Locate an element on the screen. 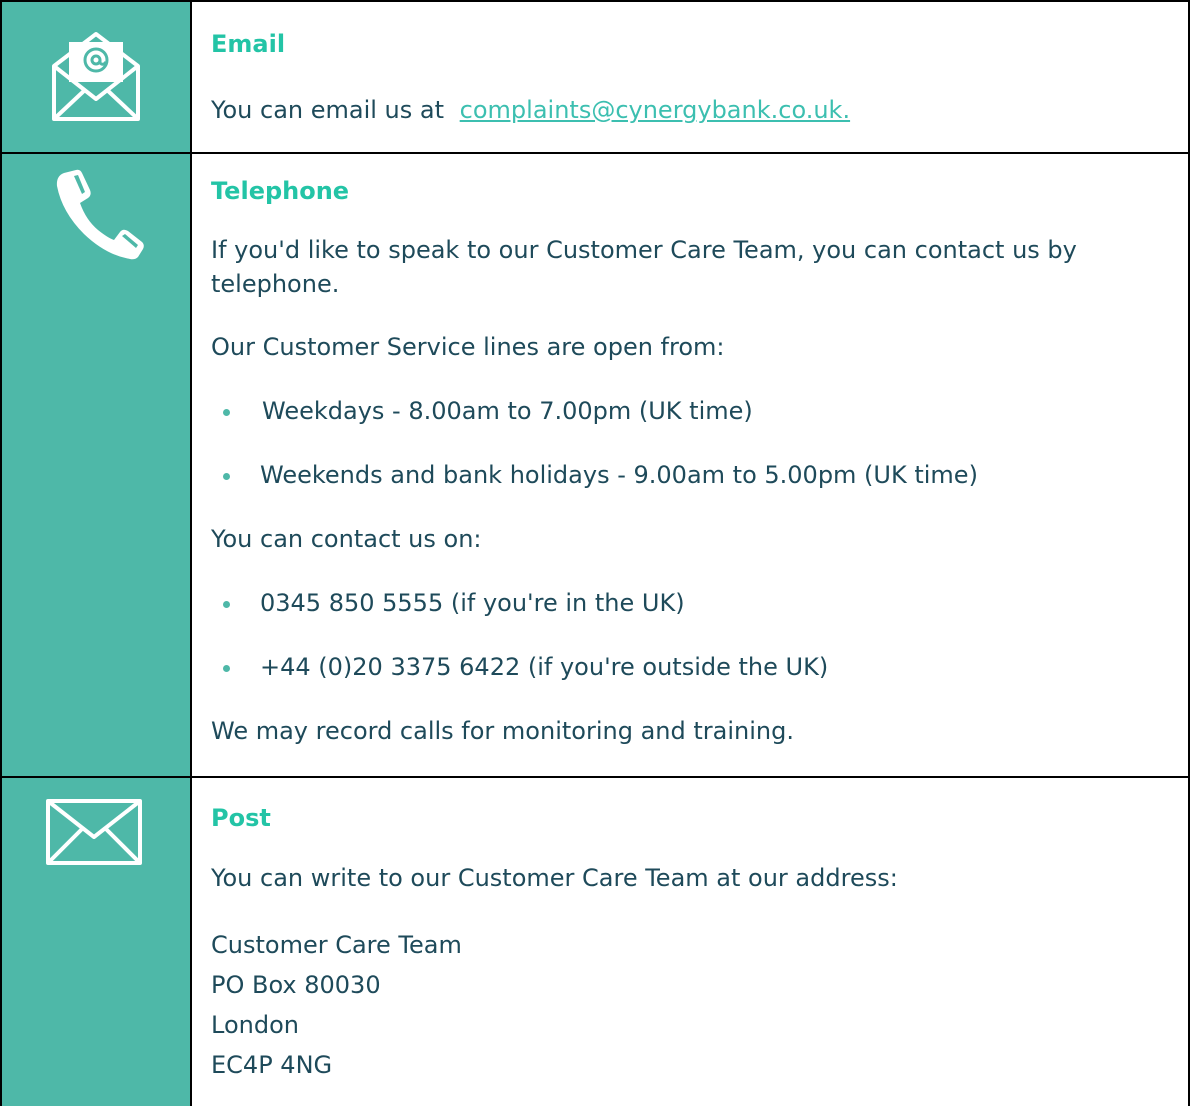  envelope-icon is located at coordinates (94, 832).